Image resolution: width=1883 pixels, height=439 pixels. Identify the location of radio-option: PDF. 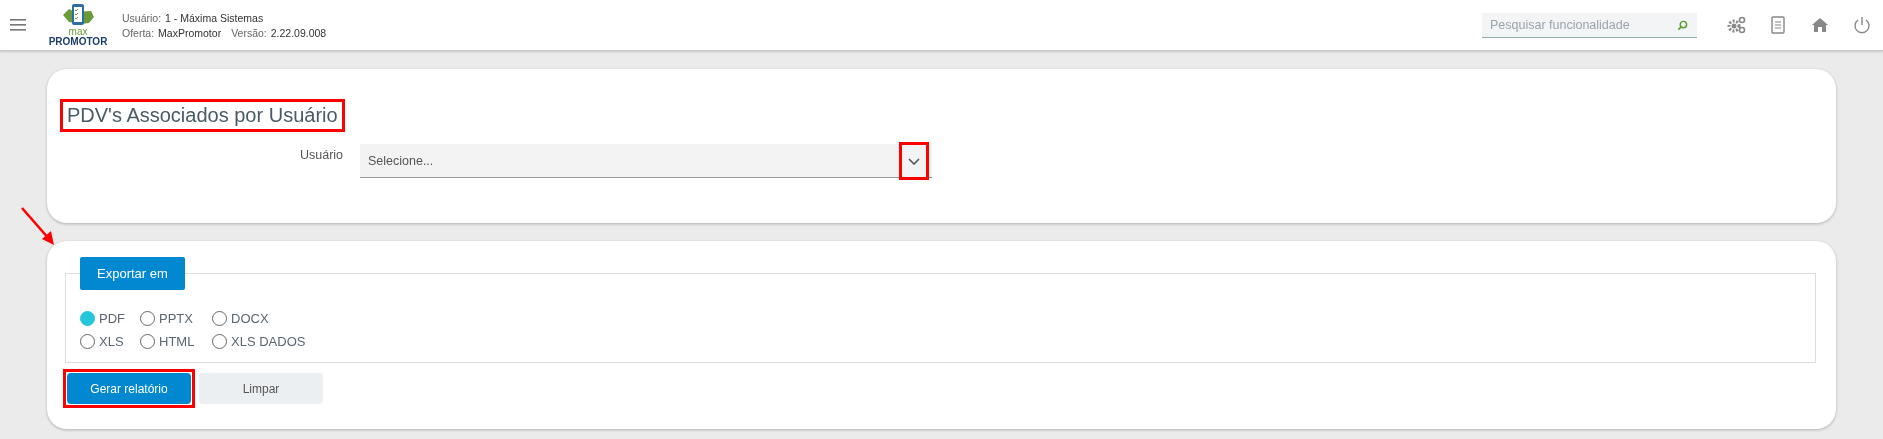
(110, 318).